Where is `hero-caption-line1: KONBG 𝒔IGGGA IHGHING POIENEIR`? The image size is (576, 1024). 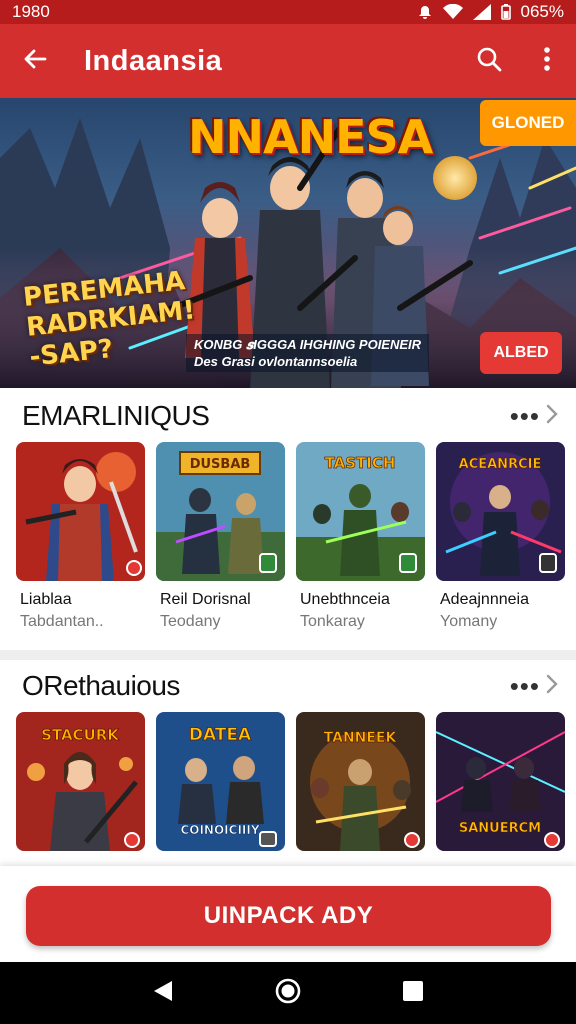
hero-caption-line1: KONBG 𝒔IGGGA IHGHING POIENEIR is located at coordinates (308, 344).